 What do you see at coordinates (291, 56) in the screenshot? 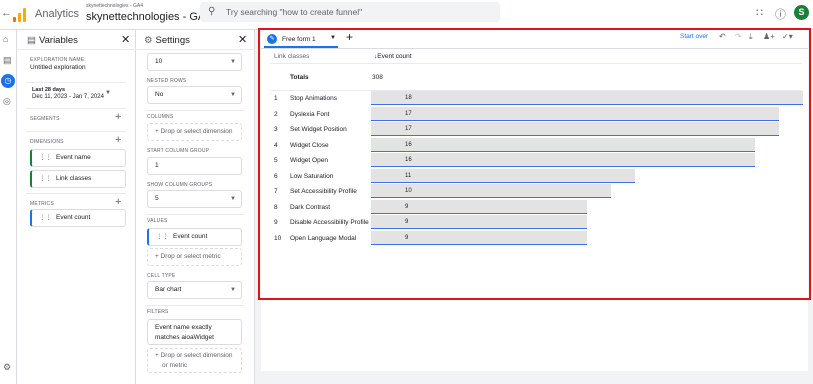
I see `column-header-dimension: Link classes` at bounding box center [291, 56].